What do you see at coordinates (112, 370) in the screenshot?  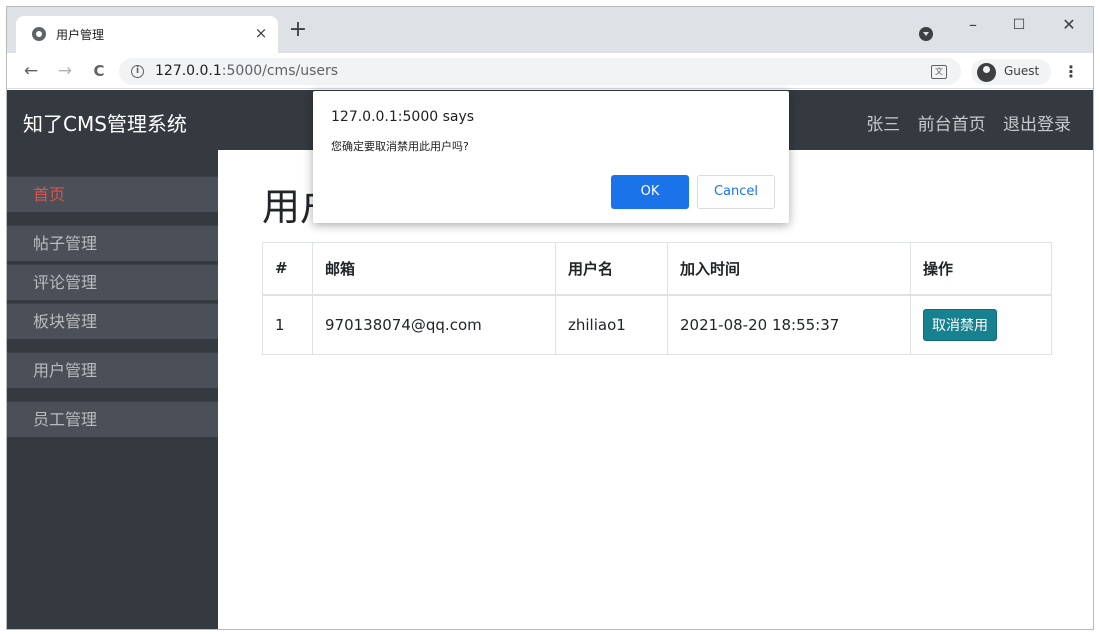 I see `sidebar-item-users: 用户管理` at bounding box center [112, 370].